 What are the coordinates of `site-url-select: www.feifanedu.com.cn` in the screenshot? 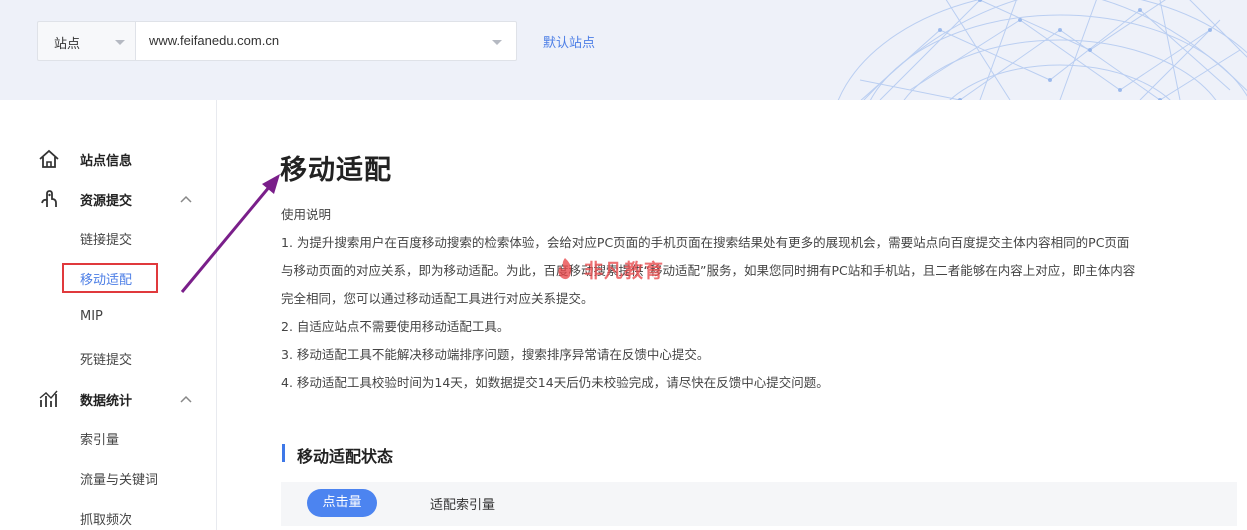 It's located at (326, 41).